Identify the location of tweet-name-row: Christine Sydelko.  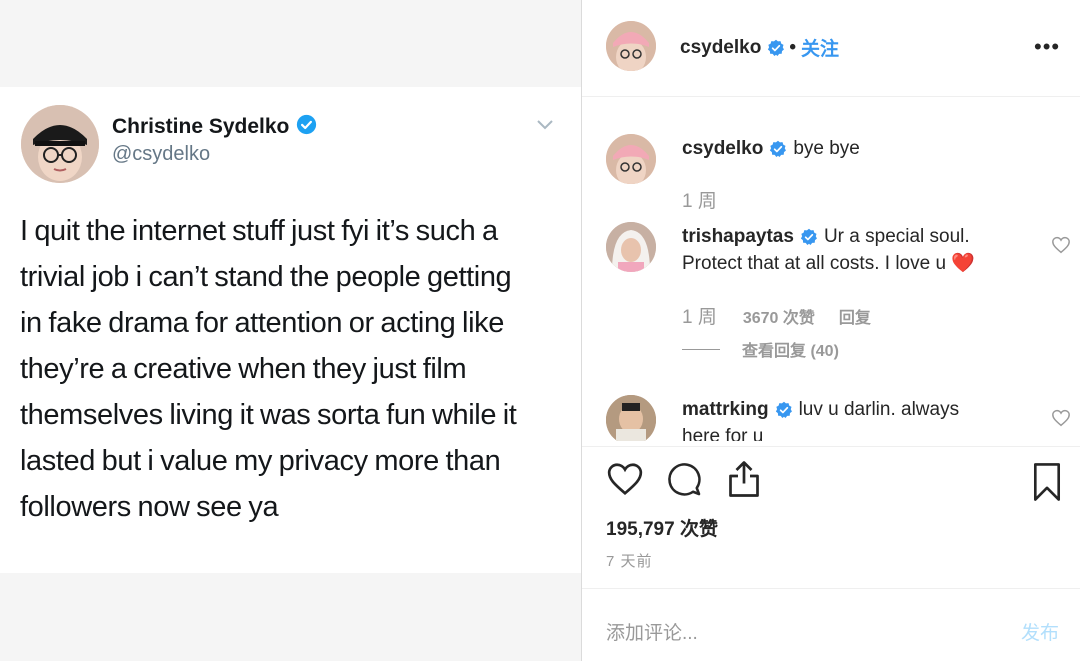
(214, 127).